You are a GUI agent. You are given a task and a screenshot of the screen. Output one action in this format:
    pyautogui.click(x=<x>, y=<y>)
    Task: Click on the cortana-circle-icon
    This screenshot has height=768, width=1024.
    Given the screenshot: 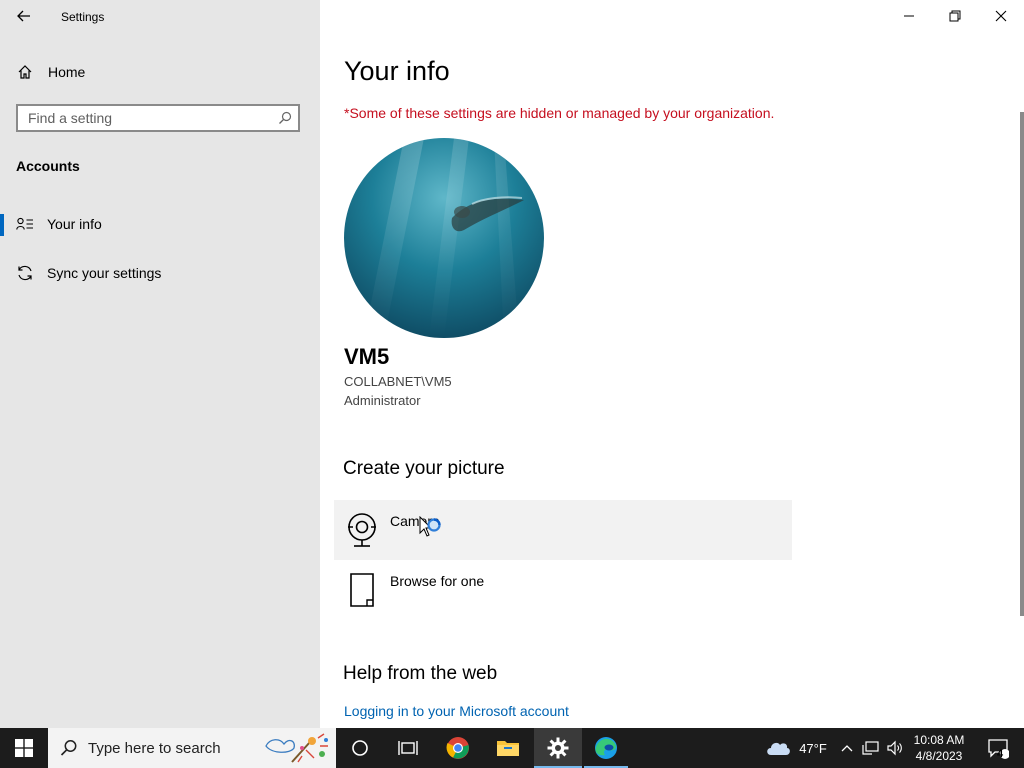 What is the action you would take?
    pyautogui.click(x=360, y=748)
    